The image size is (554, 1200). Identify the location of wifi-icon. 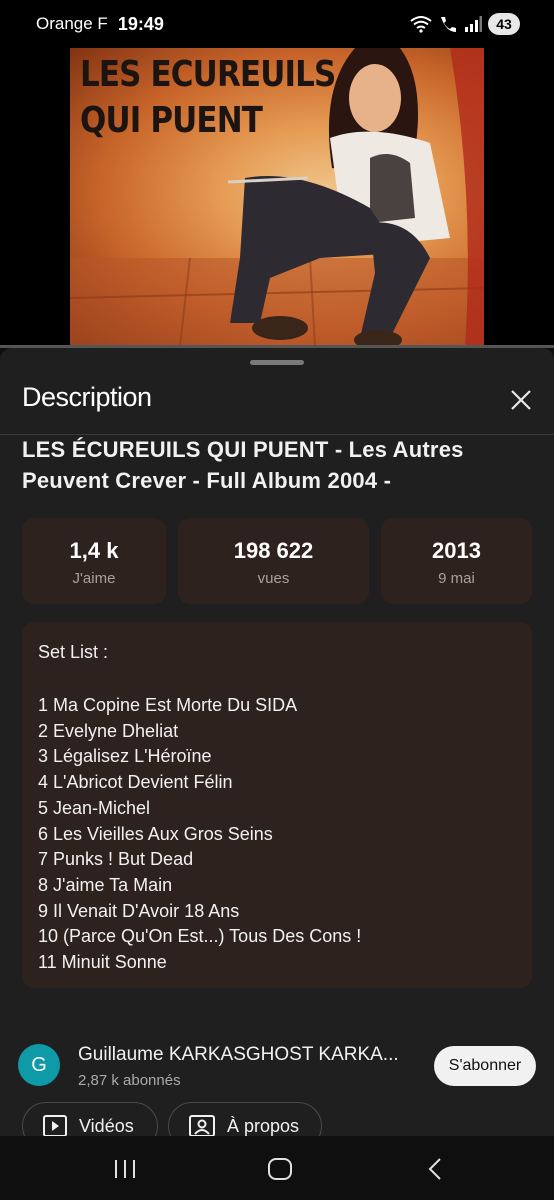
(421, 24).